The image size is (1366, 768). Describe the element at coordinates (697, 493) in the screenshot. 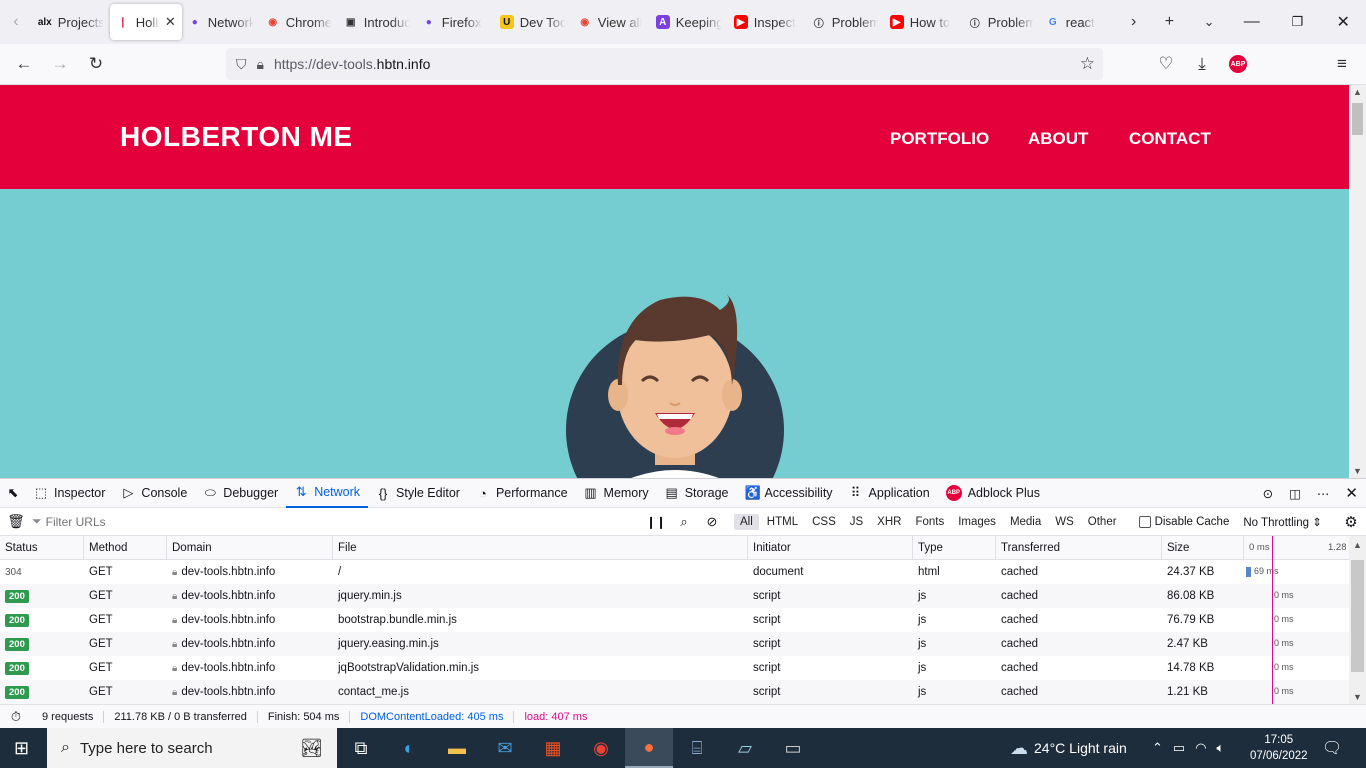

I see `devtools-tab-storage: ▤ Storage` at that location.